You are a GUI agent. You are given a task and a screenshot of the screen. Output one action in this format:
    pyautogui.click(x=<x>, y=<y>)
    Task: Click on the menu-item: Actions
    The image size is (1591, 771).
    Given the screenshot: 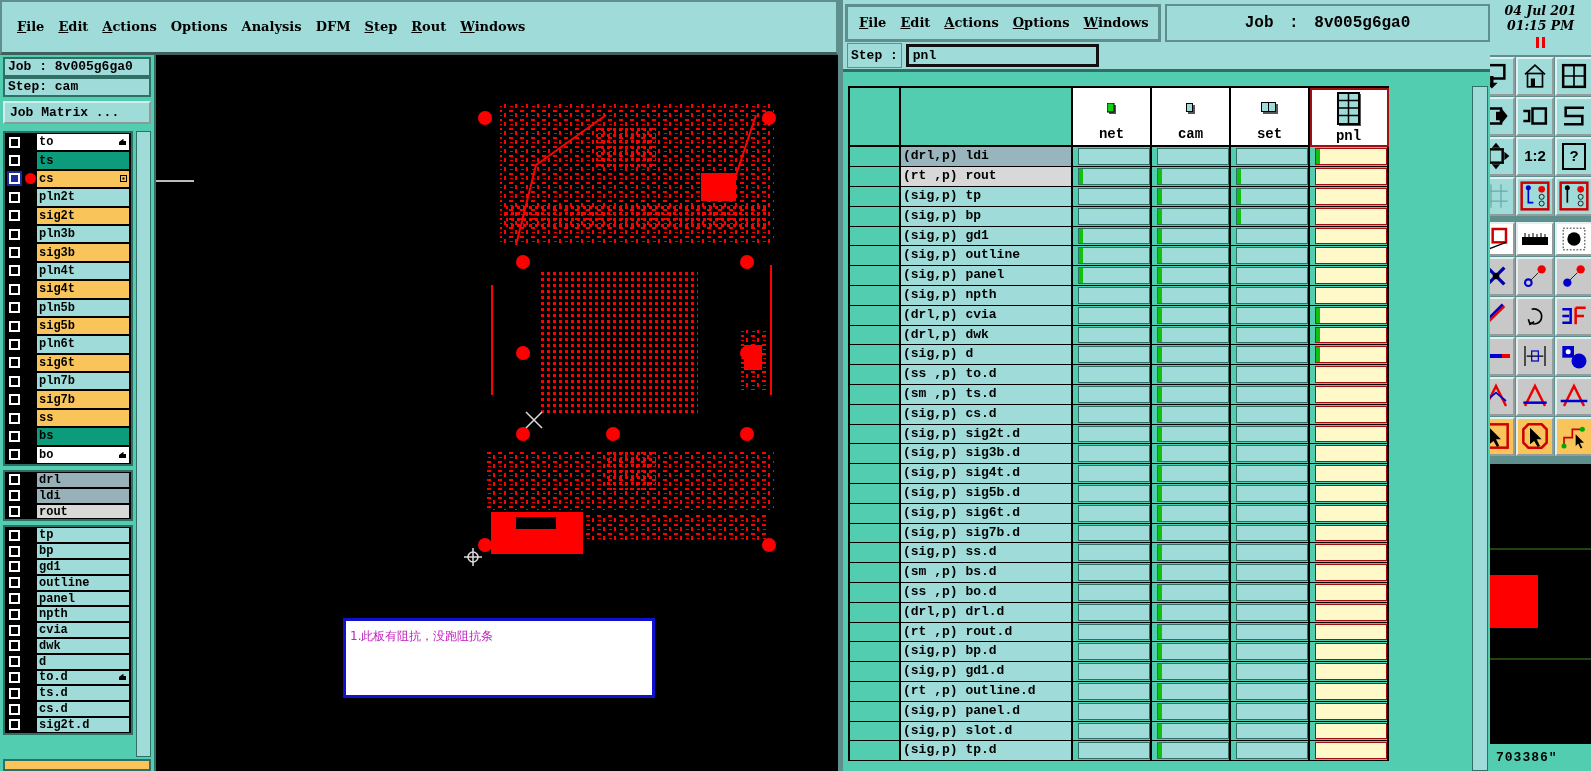 What is the action you would take?
    pyautogui.click(x=129, y=27)
    